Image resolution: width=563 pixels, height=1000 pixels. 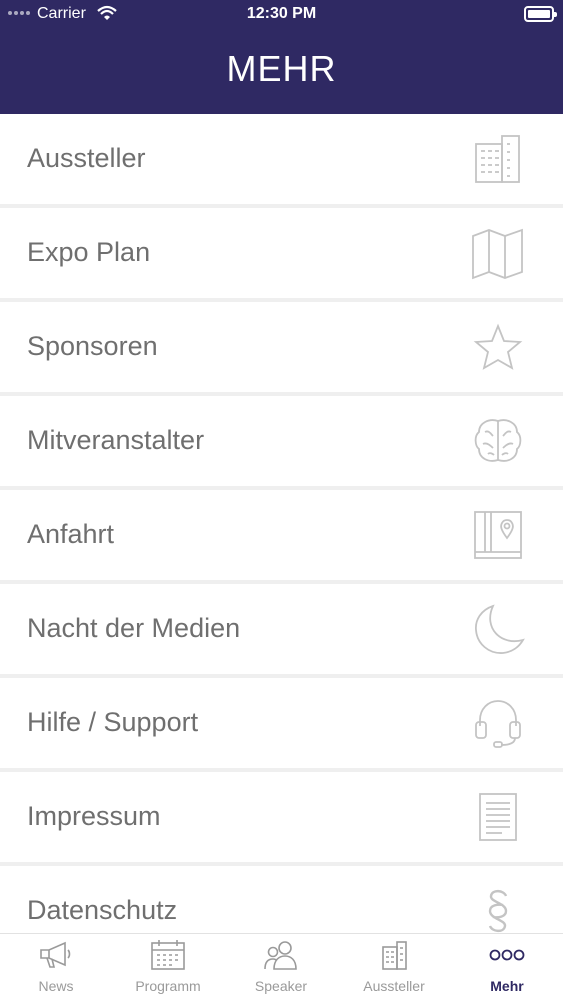 I want to click on paragraph-icon, so click(x=498, y=909).